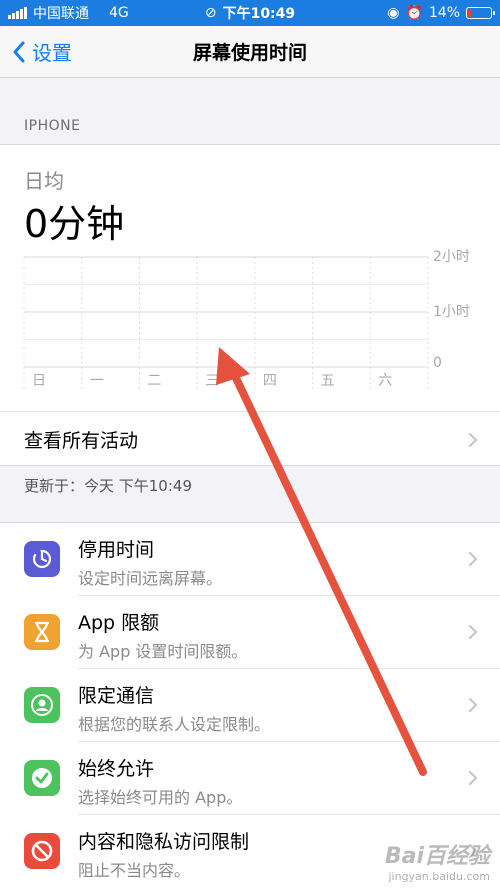 The height and width of the screenshot is (889, 500). Describe the element at coordinates (108, 486) in the screenshot. I see `updated-timestamp: 更新于：今天 下午10:49` at that location.